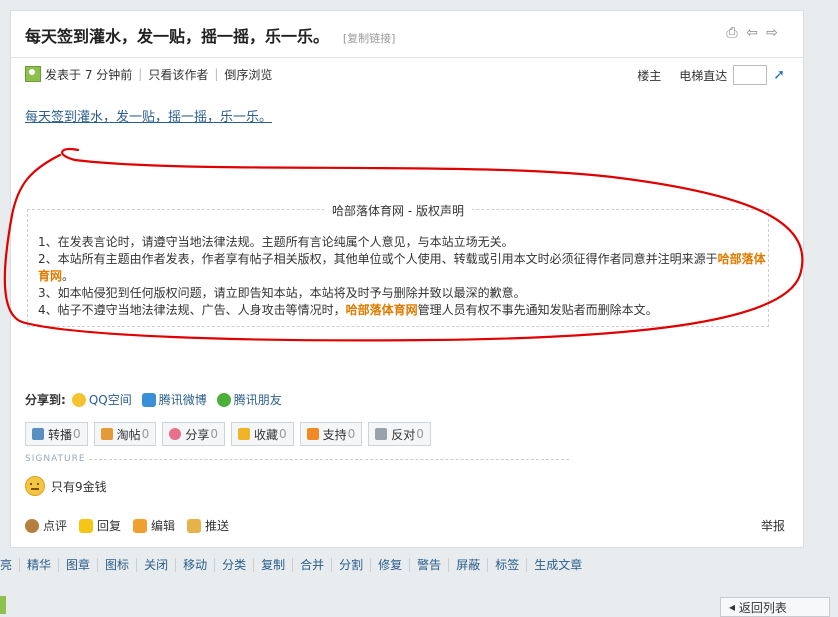  Describe the element at coordinates (118, 565) in the screenshot. I see `mod-action-icon: 图标` at that location.